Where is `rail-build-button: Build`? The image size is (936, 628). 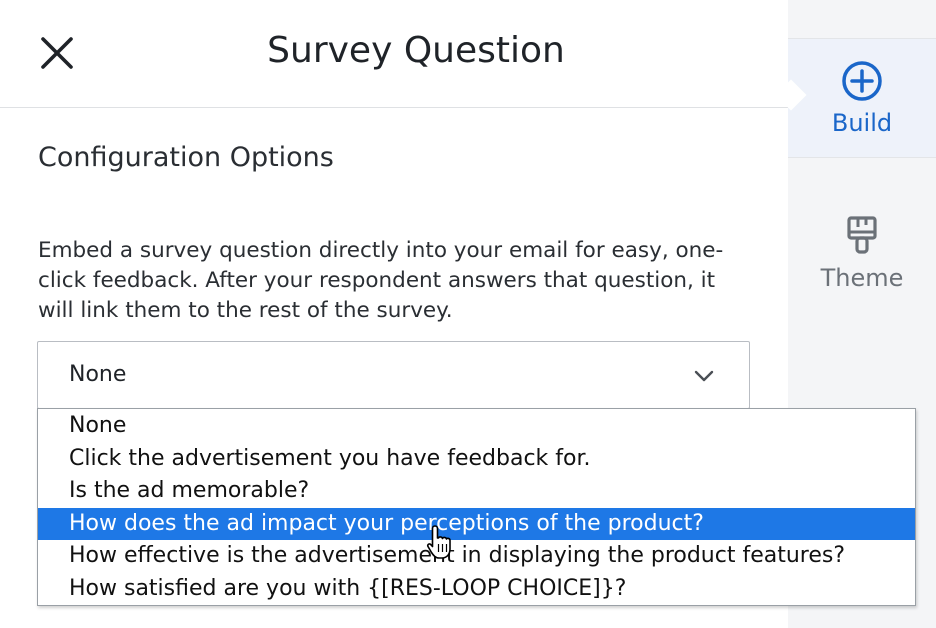
rail-build-button: Build is located at coordinates (862, 98).